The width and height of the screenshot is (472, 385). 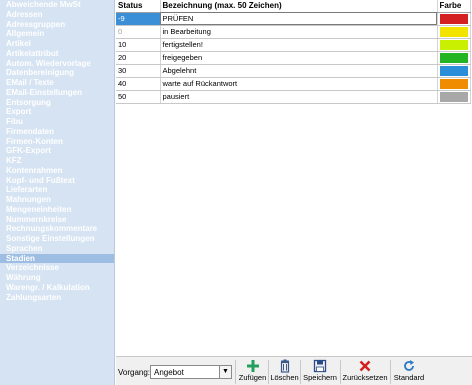 I want to click on sidebar-item: Adressen, so click(x=57, y=15).